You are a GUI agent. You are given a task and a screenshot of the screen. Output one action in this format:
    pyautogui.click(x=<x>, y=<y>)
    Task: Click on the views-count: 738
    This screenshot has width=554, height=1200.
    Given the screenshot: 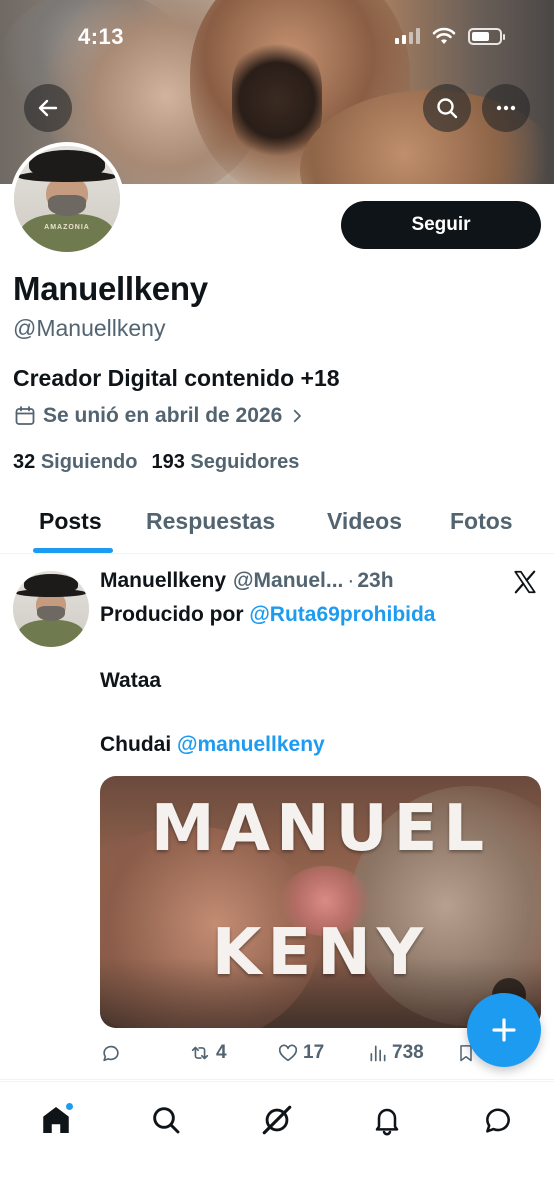 What is the action you would take?
    pyautogui.click(x=408, y=1052)
    